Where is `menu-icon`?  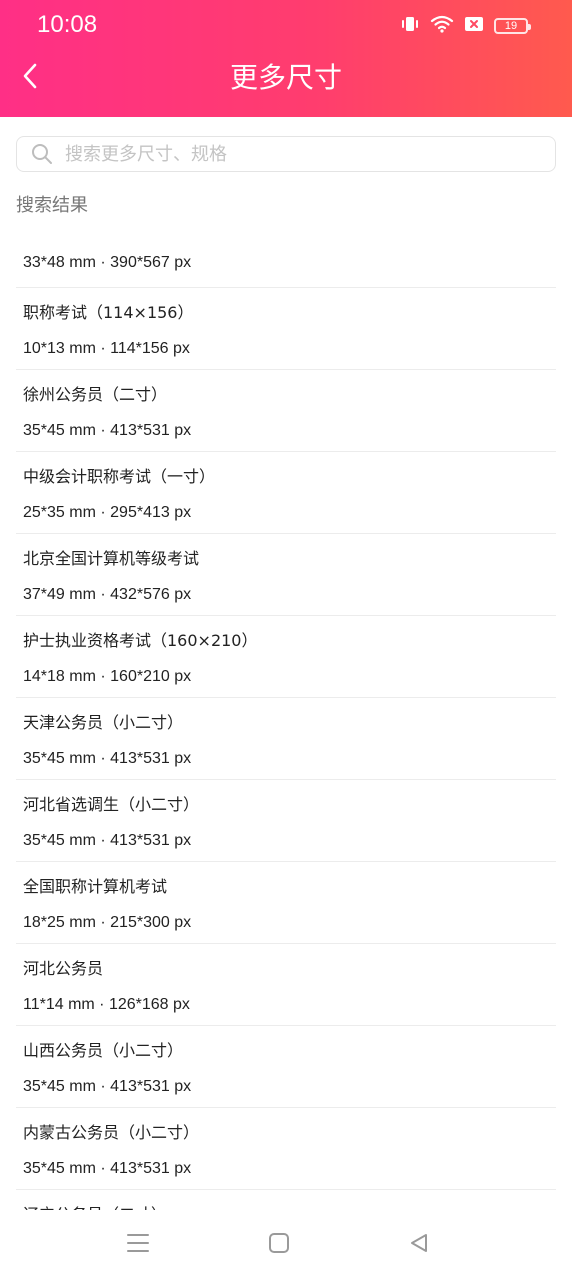 menu-icon is located at coordinates (138, 1245).